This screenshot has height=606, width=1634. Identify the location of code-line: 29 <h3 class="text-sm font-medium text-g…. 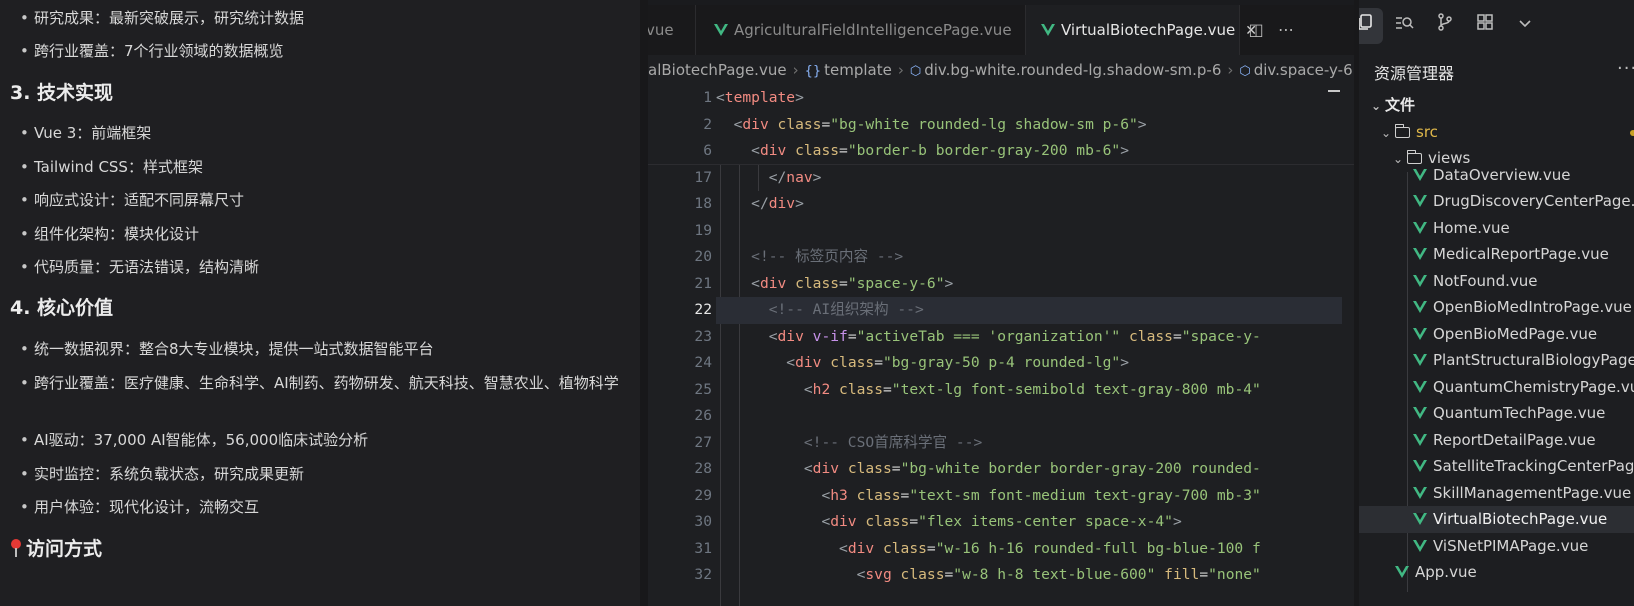
(977, 495).